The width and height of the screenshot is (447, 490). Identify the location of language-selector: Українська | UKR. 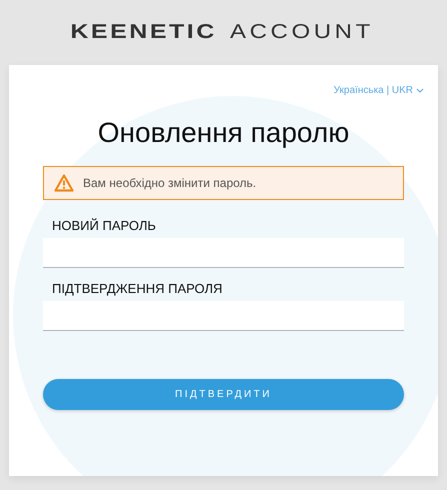
(379, 90).